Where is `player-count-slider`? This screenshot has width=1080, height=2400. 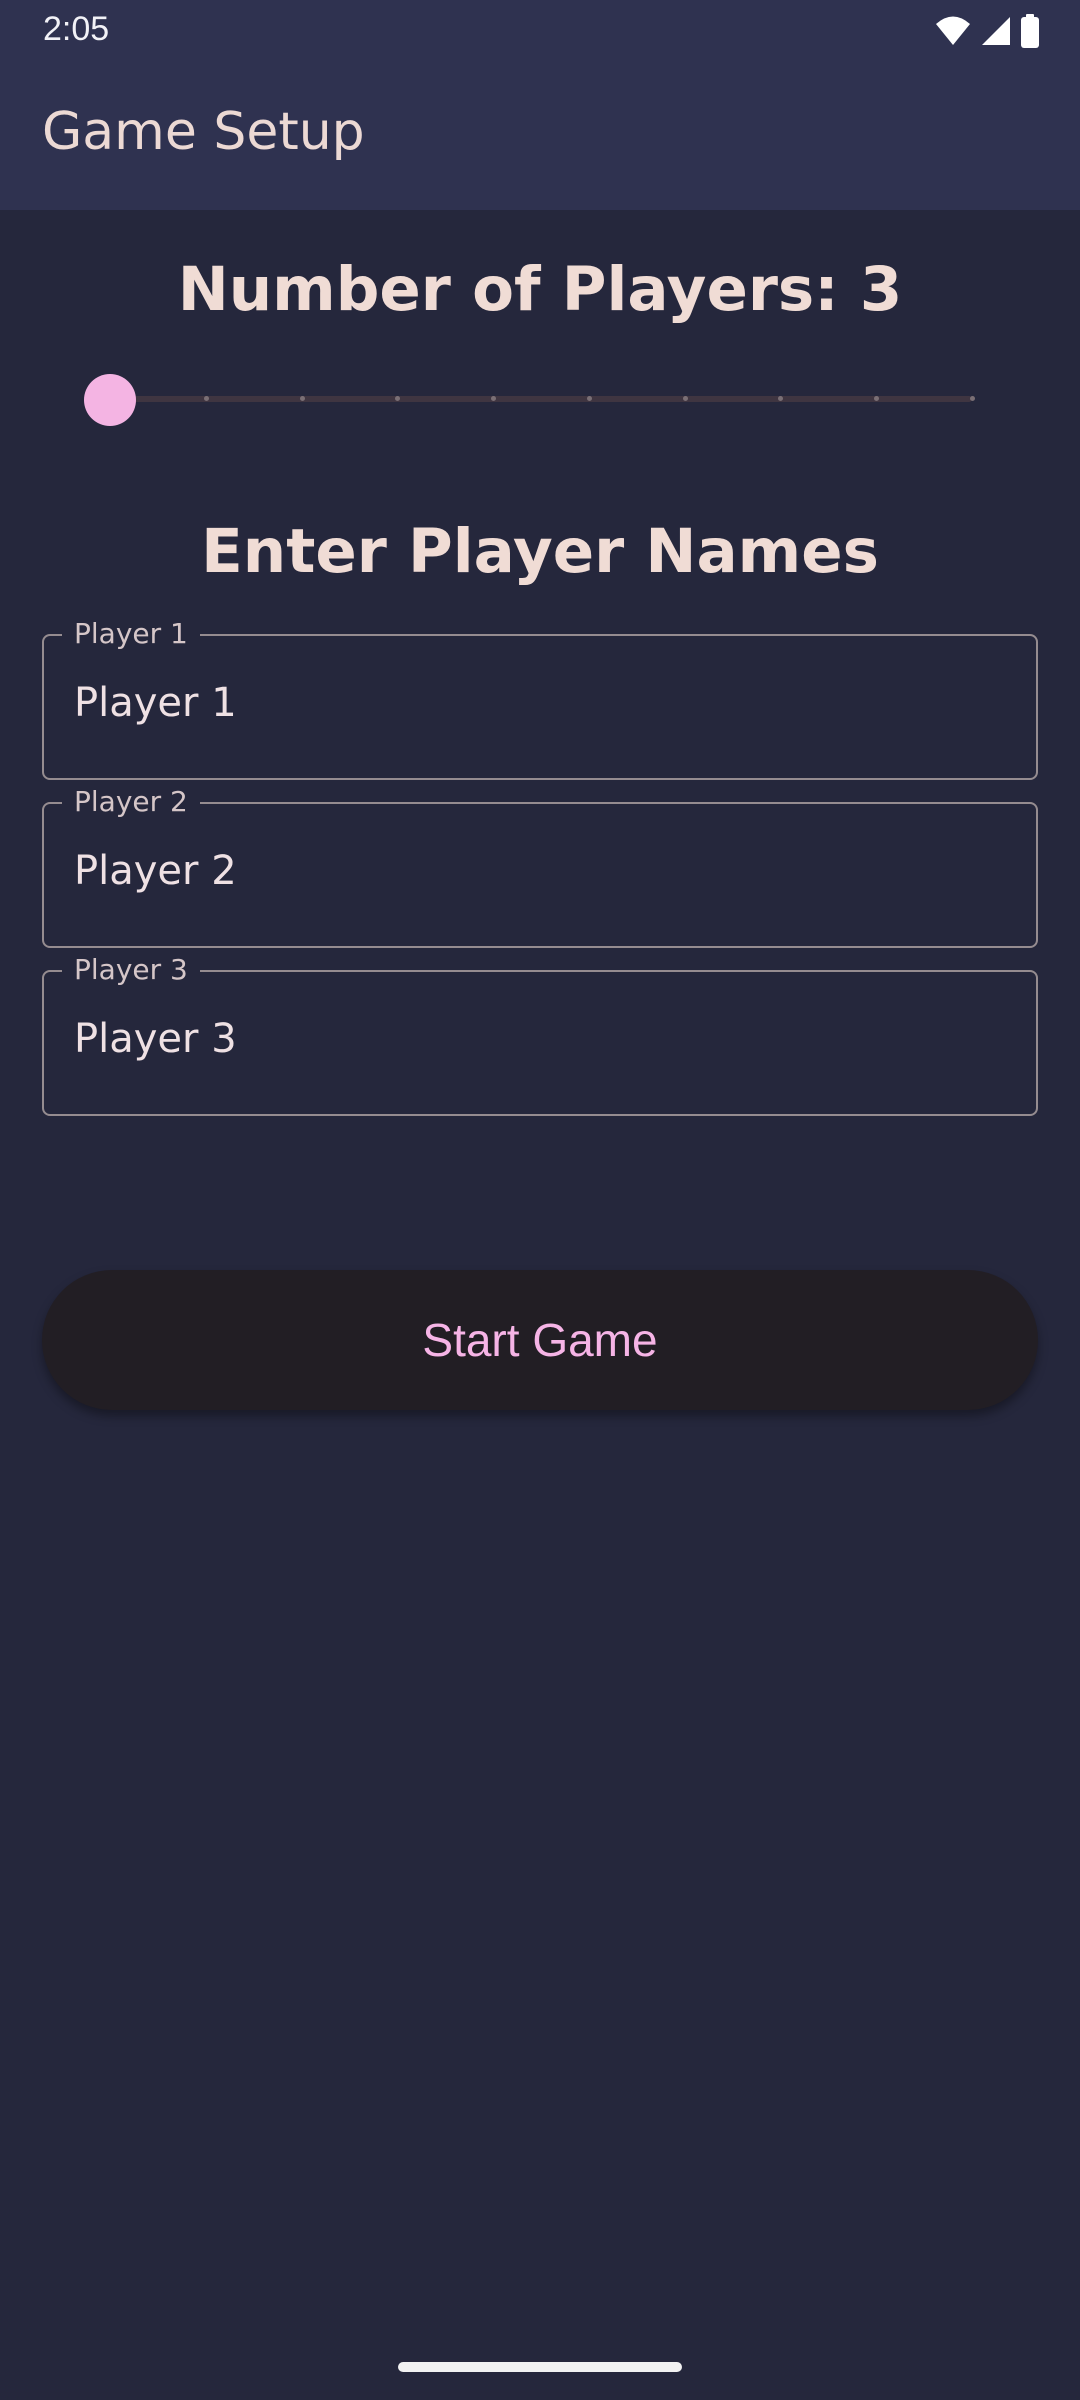
player-count-slider is located at coordinates (529, 400).